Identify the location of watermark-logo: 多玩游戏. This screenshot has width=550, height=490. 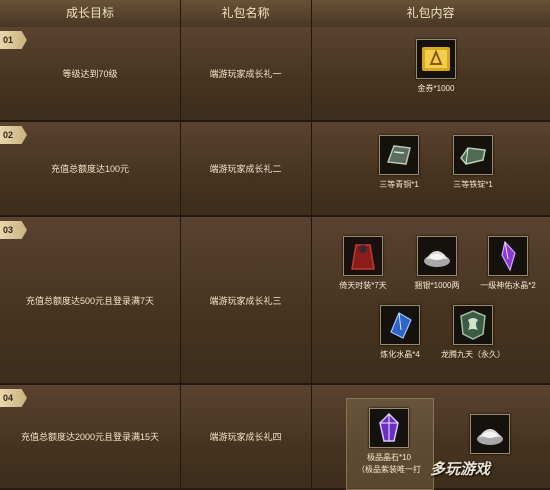
(460, 469).